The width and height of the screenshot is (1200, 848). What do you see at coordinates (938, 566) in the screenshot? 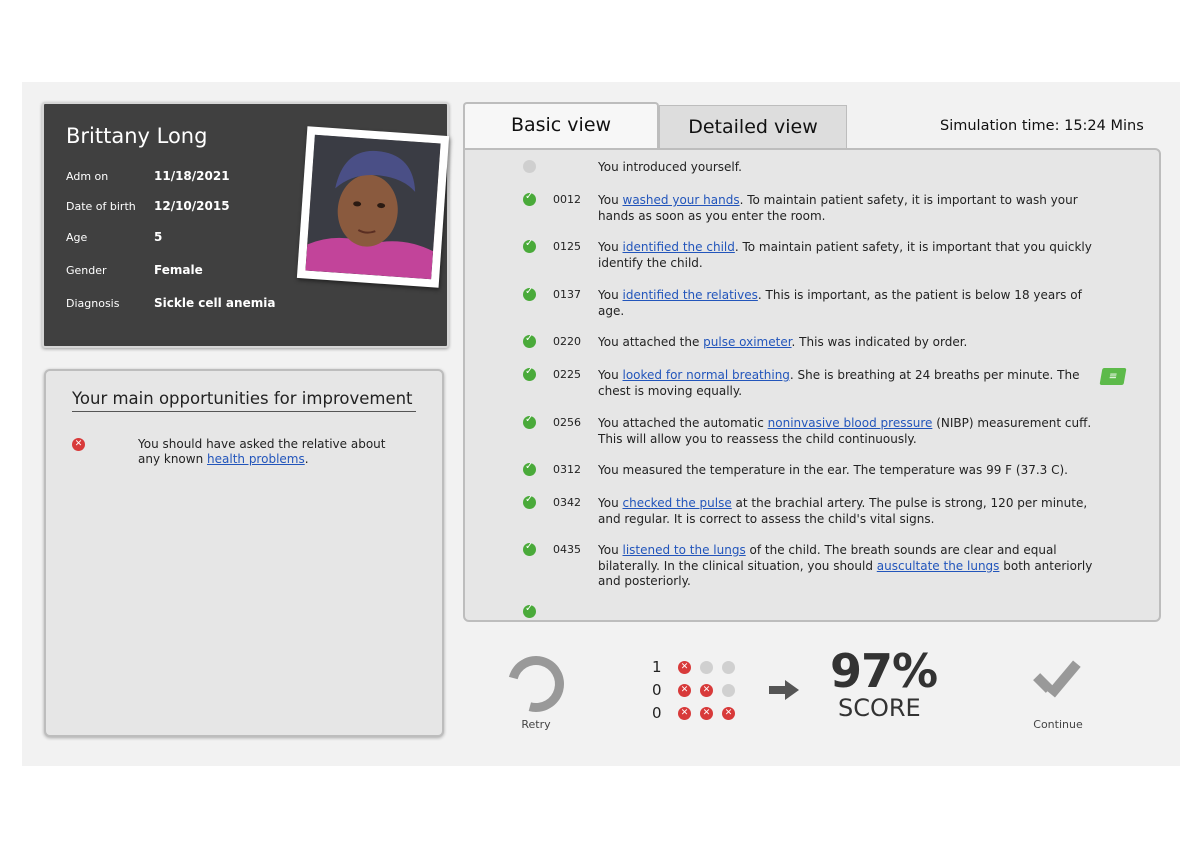
I see `auscultate-lungs-link: auscultate the lungs` at bounding box center [938, 566].